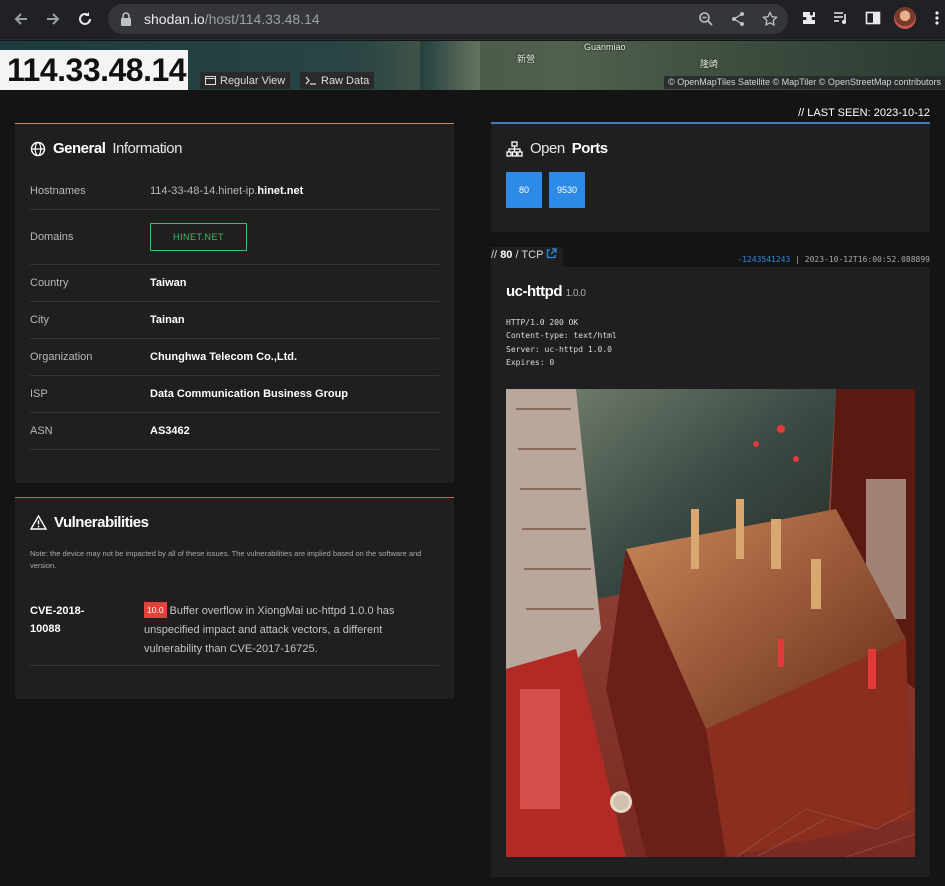 The width and height of the screenshot is (945, 886). What do you see at coordinates (234, 431) in the screenshot?
I see `info-row-asn: ASN AS3462` at bounding box center [234, 431].